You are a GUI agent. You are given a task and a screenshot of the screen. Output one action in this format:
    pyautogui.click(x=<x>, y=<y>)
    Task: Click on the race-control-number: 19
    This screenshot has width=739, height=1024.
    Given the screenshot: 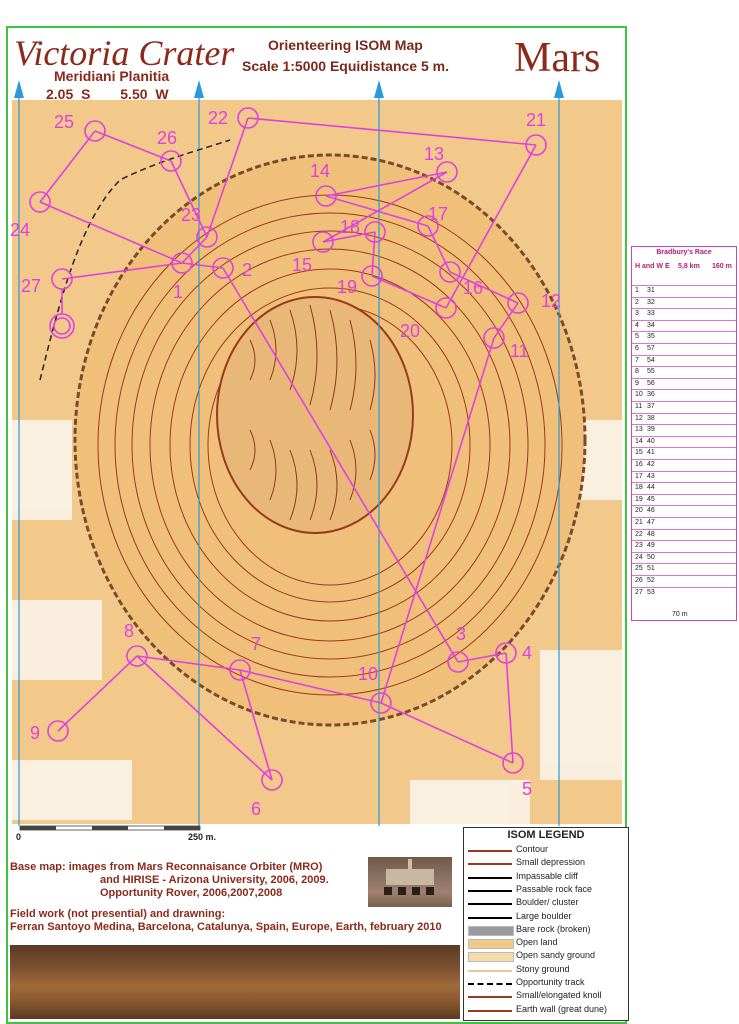 What is the action you would take?
    pyautogui.click(x=639, y=499)
    